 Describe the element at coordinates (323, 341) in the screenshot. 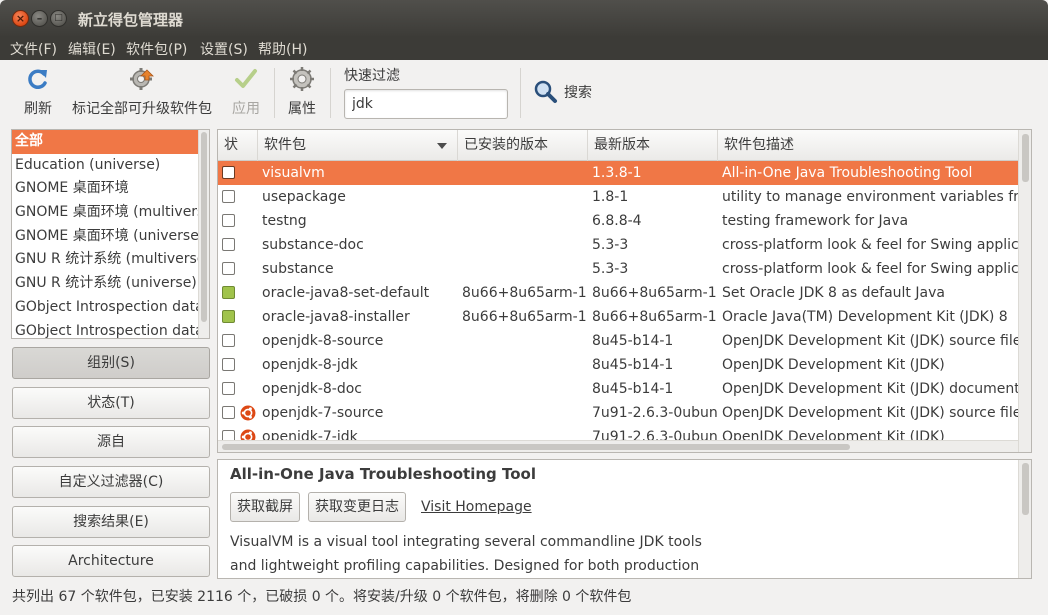

I see `cell-name: openjdk-8-source` at that location.